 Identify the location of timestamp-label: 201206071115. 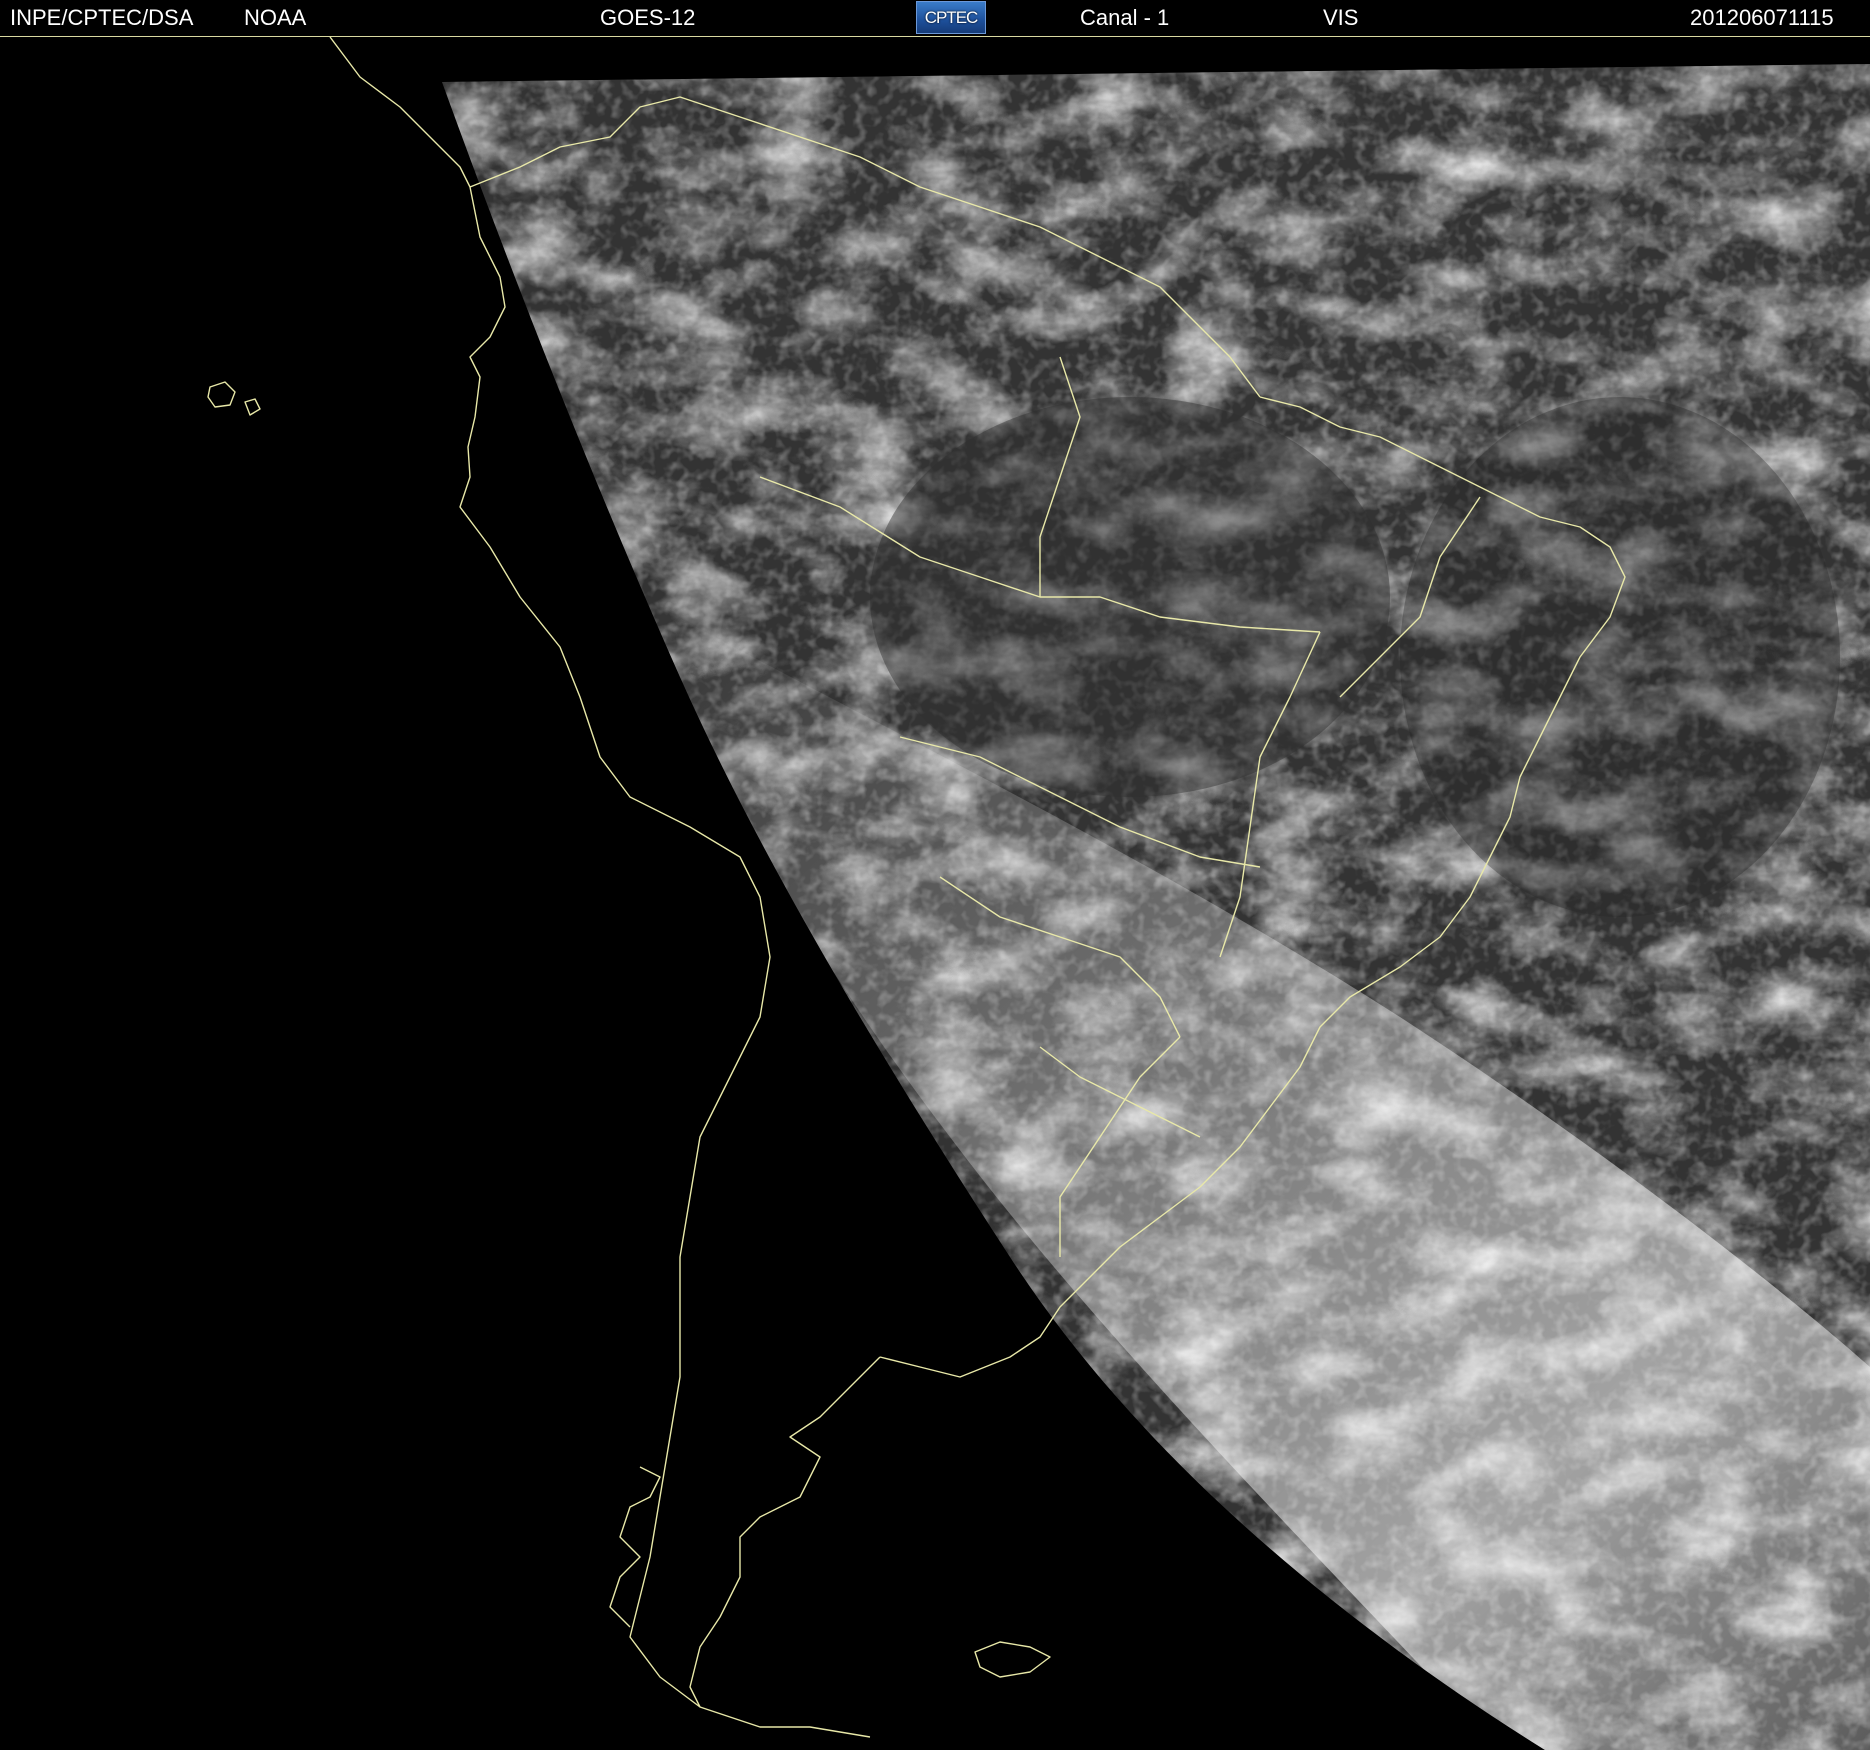
(1762, 17).